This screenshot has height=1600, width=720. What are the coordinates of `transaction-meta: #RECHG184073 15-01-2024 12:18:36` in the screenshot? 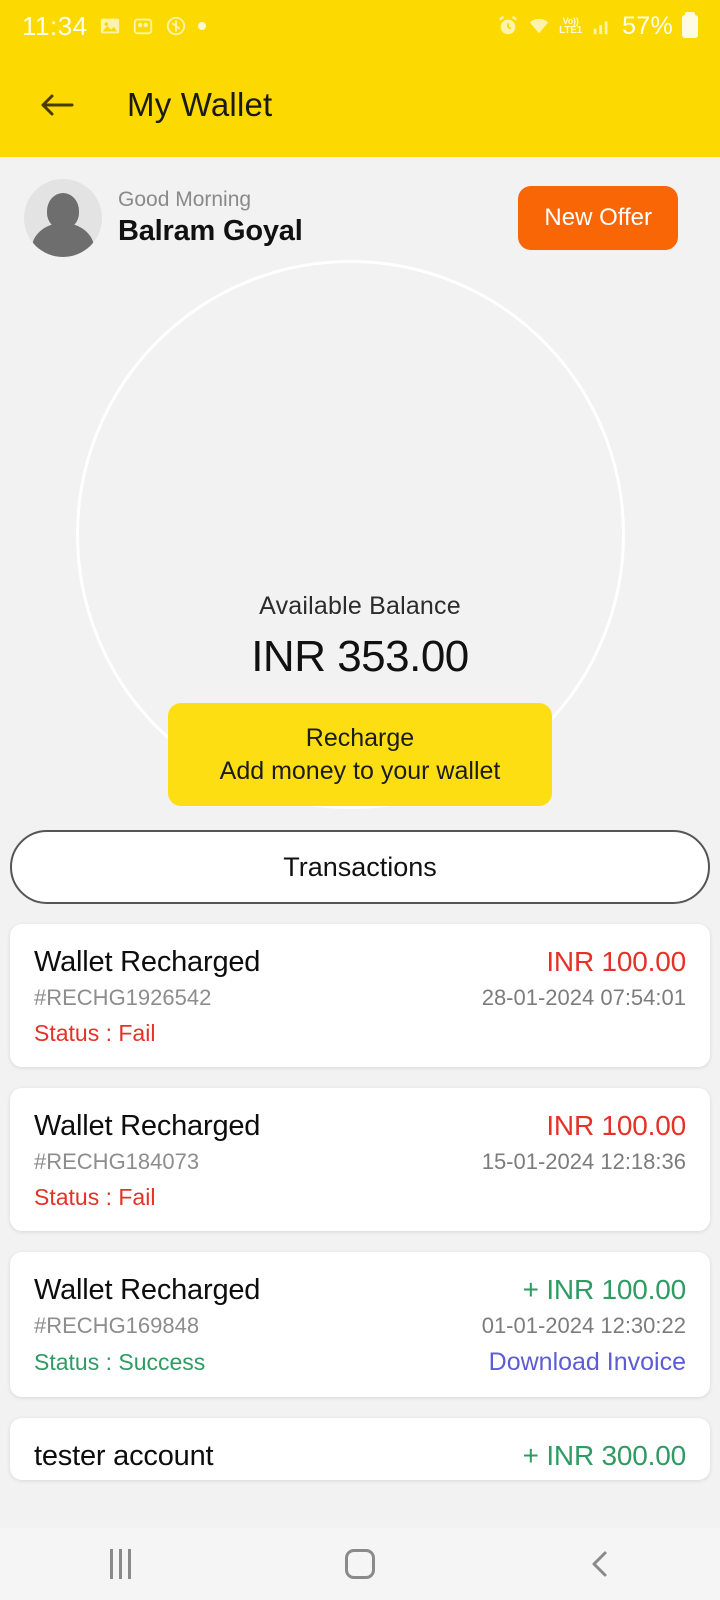 It's located at (360, 1162).